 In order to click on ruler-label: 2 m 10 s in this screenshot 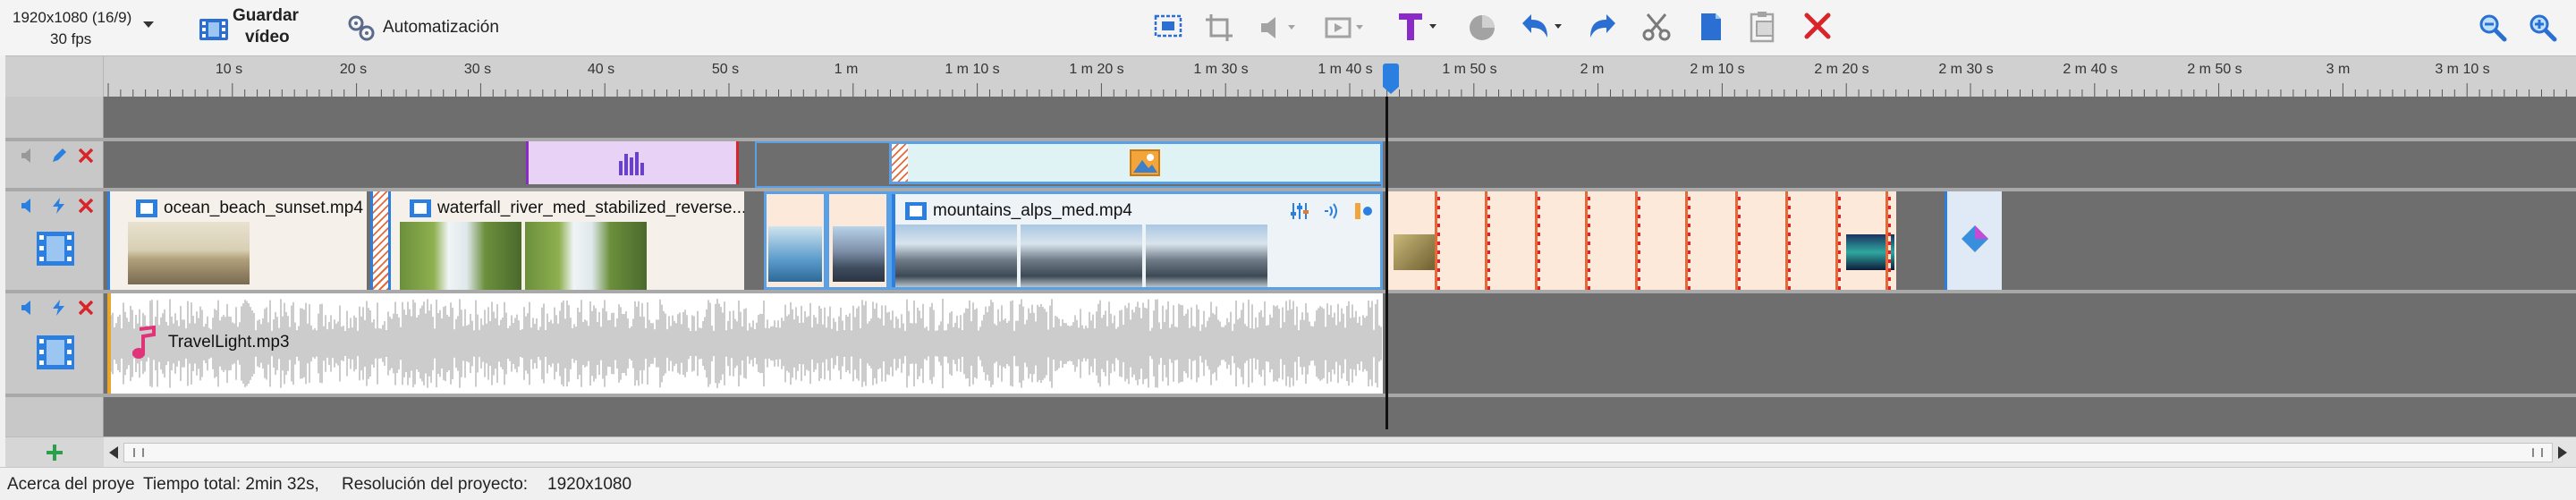, I will do `click(1717, 69)`.